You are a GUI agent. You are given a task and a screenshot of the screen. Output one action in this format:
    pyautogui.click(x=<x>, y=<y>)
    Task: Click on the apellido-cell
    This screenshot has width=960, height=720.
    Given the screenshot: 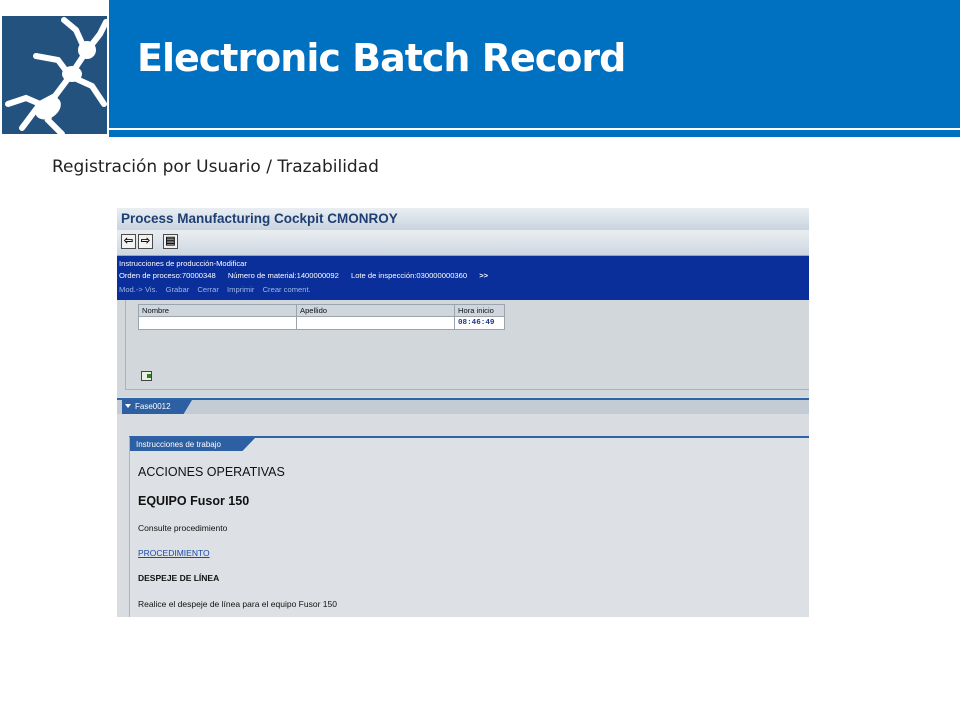 What is the action you would take?
    pyautogui.click(x=375, y=323)
    